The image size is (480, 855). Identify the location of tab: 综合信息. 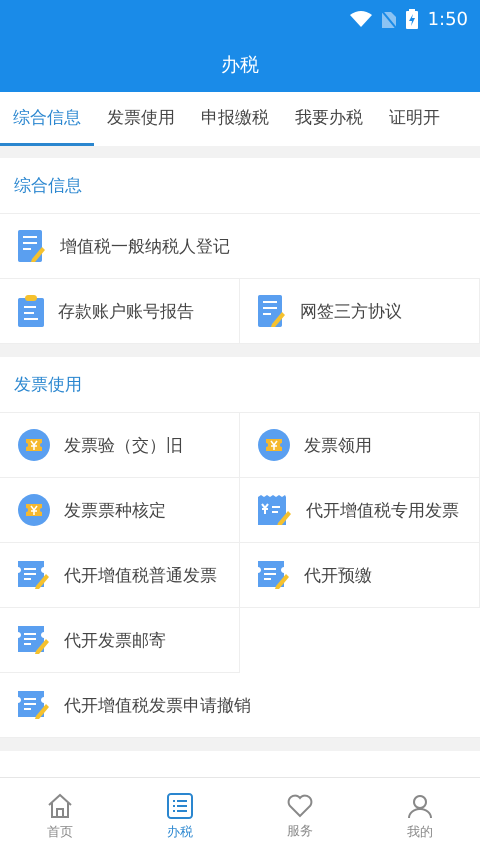
(47, 119).